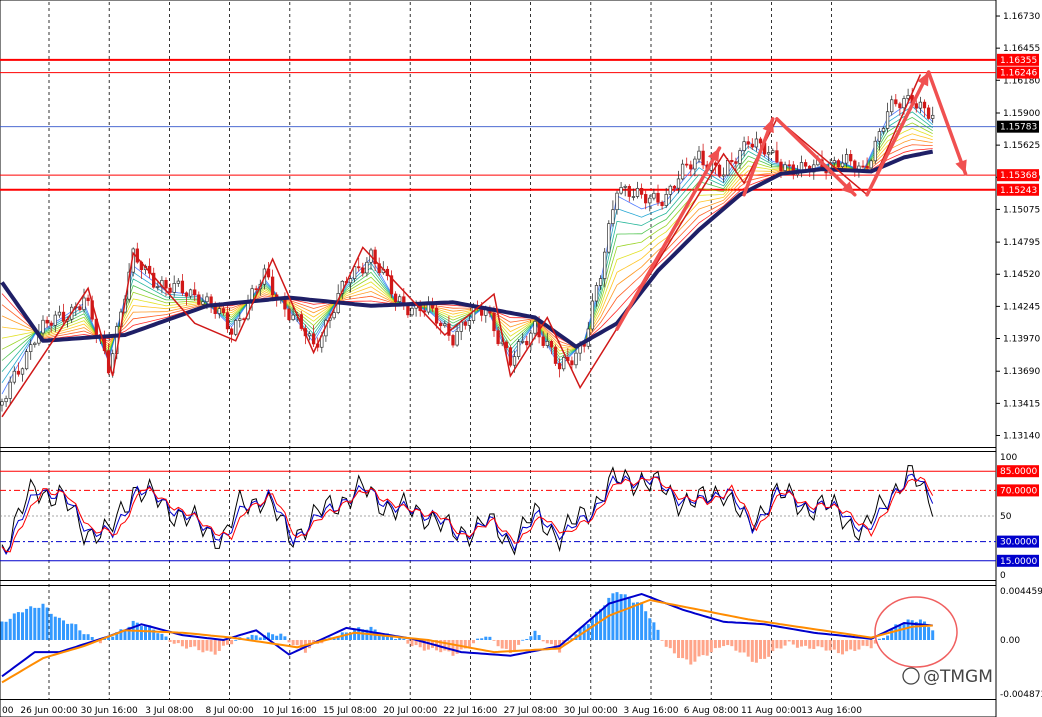 Image resolution: width=1042 pixels, height=717 pixels. Describe the element at coordinates (831, 711) in the screenshot. I see `time-tick-label: 13 Aug 16:00` at that location.